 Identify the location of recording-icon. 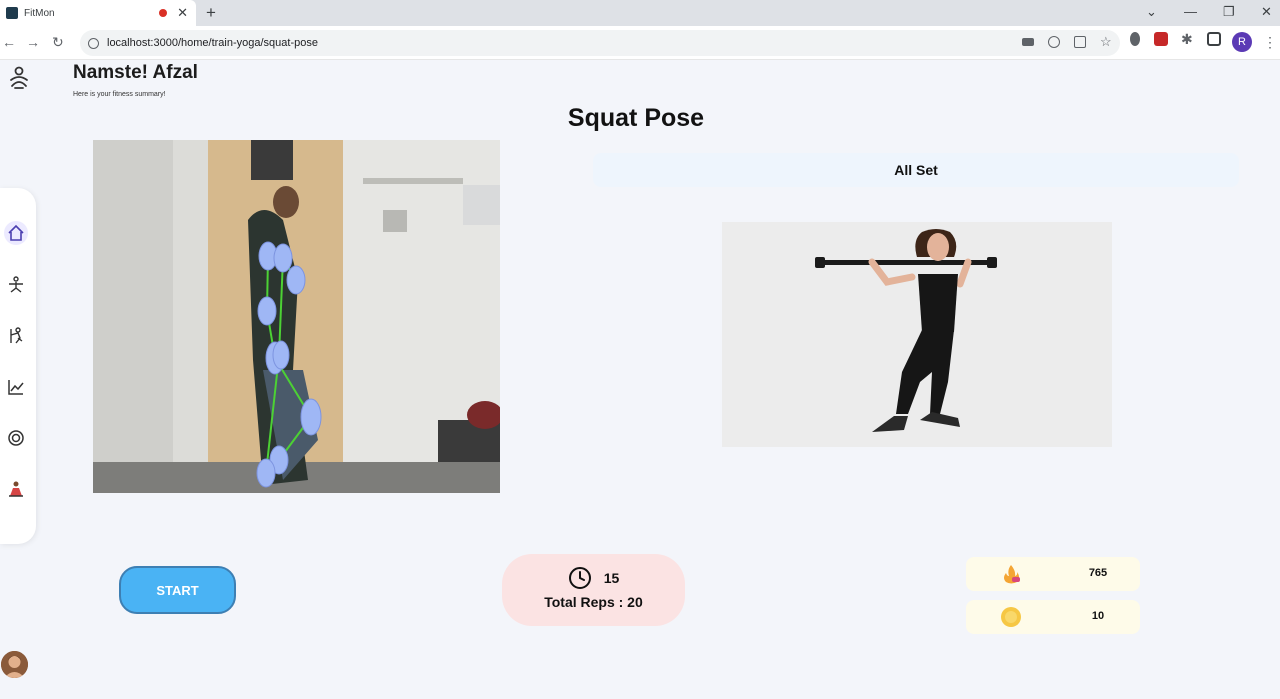
(163, 13).